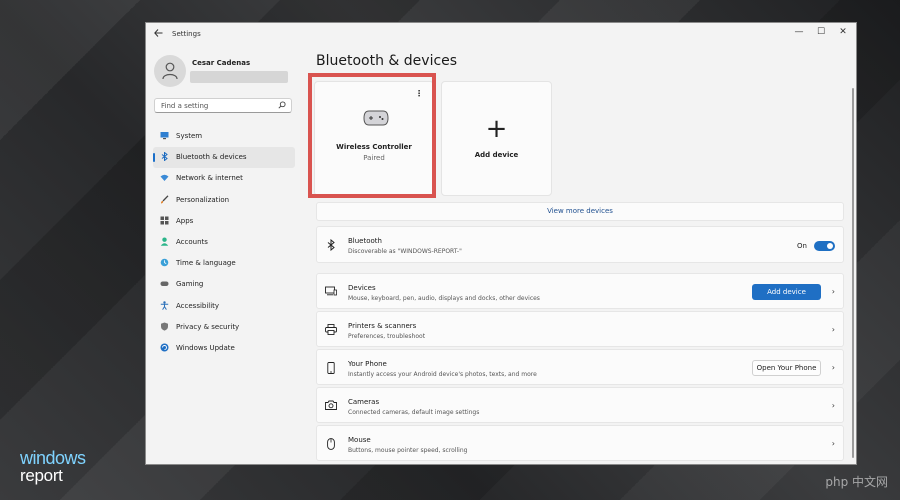  I want to click on more-options-icon: ⋮, so click(419, 93).